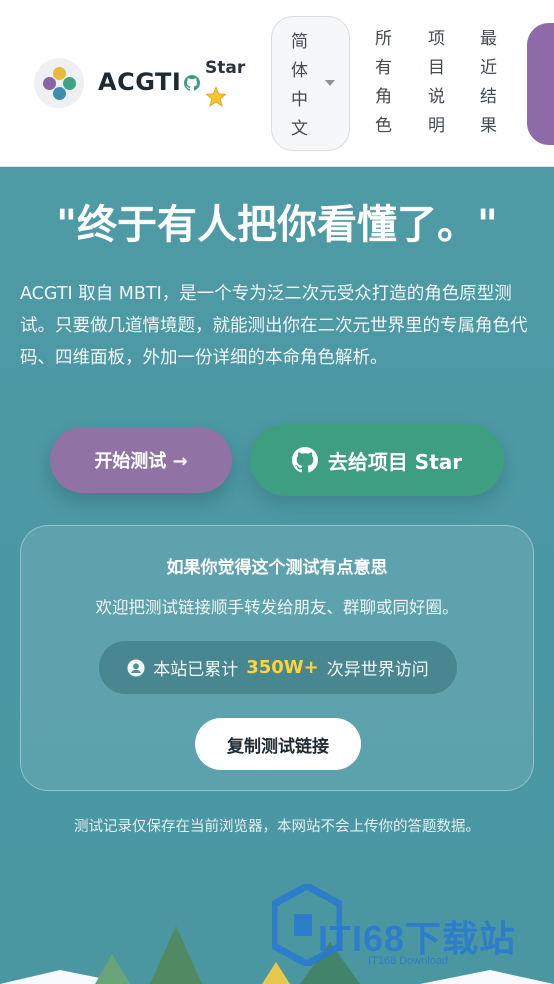  What do you see at coordinates (225, 68) in the screenshot?
I see `star-link-label: Star` at bounding box center [225, 68].